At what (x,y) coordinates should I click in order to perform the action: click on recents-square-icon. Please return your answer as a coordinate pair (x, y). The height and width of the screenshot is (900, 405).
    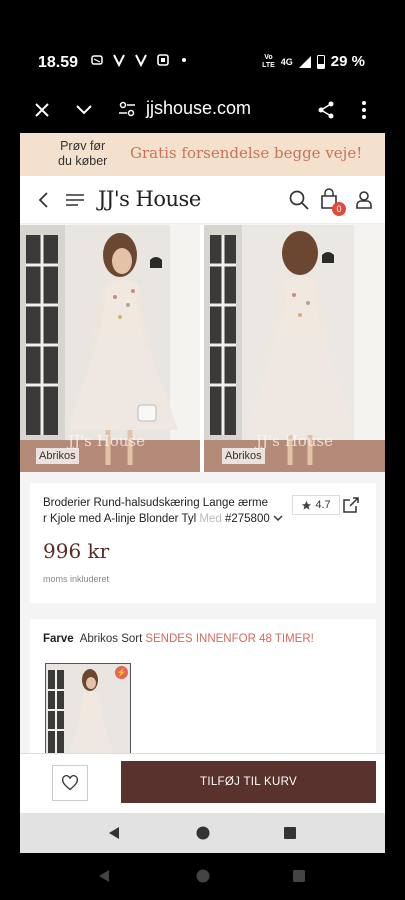
    Looking at the image, I should click on (290, 833).